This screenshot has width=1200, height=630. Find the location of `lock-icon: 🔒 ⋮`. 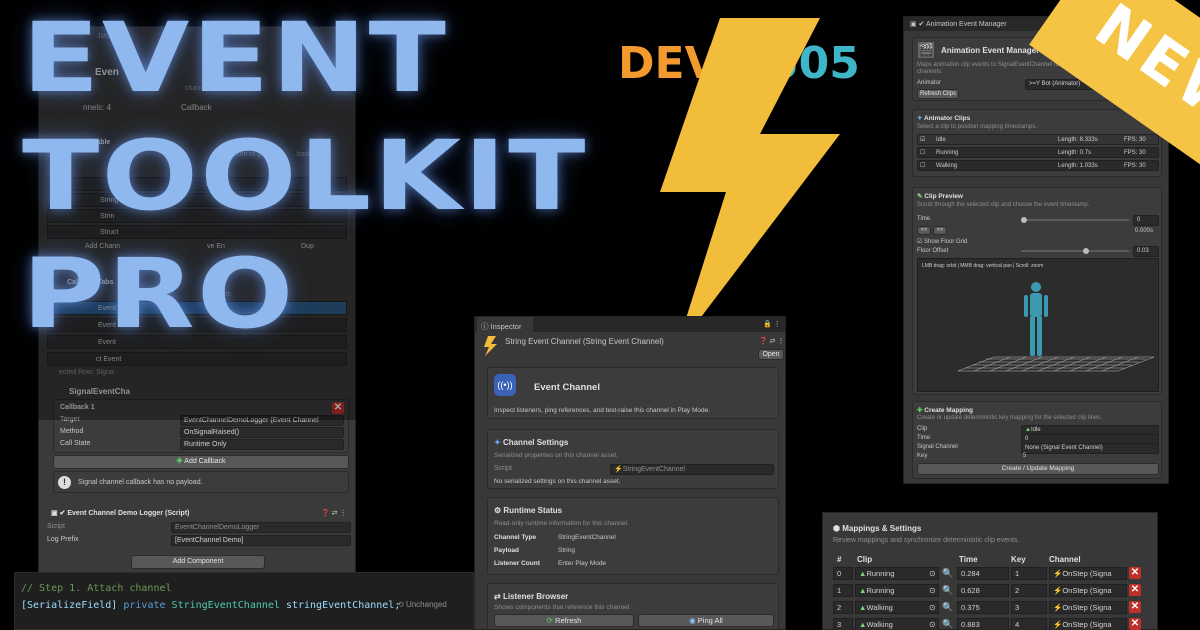

lock-icon: 🔒 ⋮ is located at coordinates (772, 324).